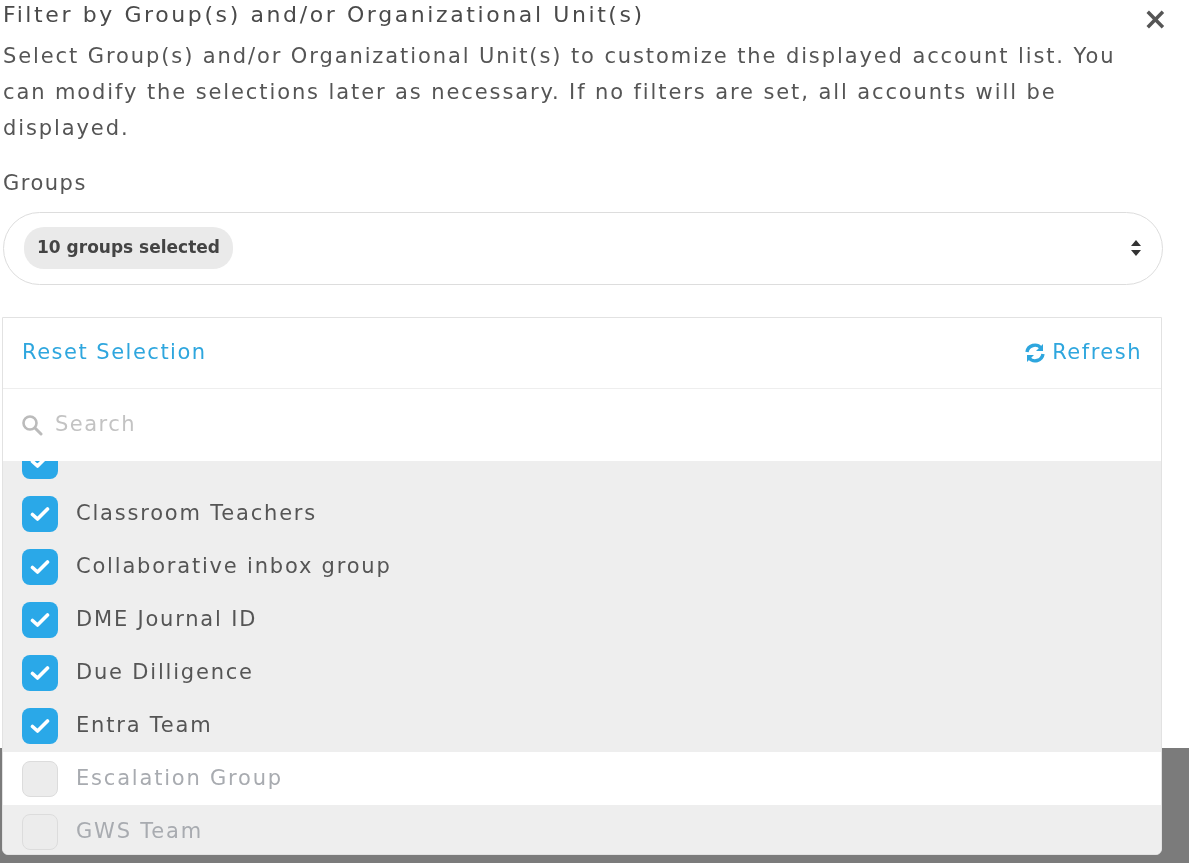  Describe the element at coordinates (32, 425) in the screenshot. I see `search-icon` at that location.